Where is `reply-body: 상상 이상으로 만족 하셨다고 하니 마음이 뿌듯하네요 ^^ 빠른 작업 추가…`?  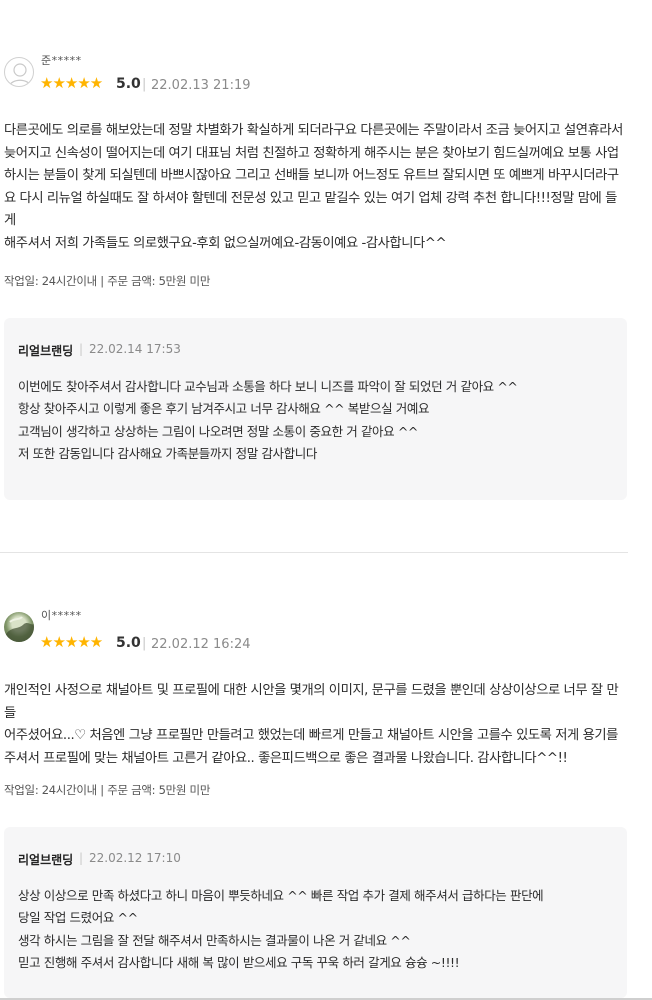 reply-body: 상상 이상으로 만족 하셨다고 하니 마음이 뿌듯하네요 ^^ 빠른 작업 추가… is located at coordinates (281, 929).